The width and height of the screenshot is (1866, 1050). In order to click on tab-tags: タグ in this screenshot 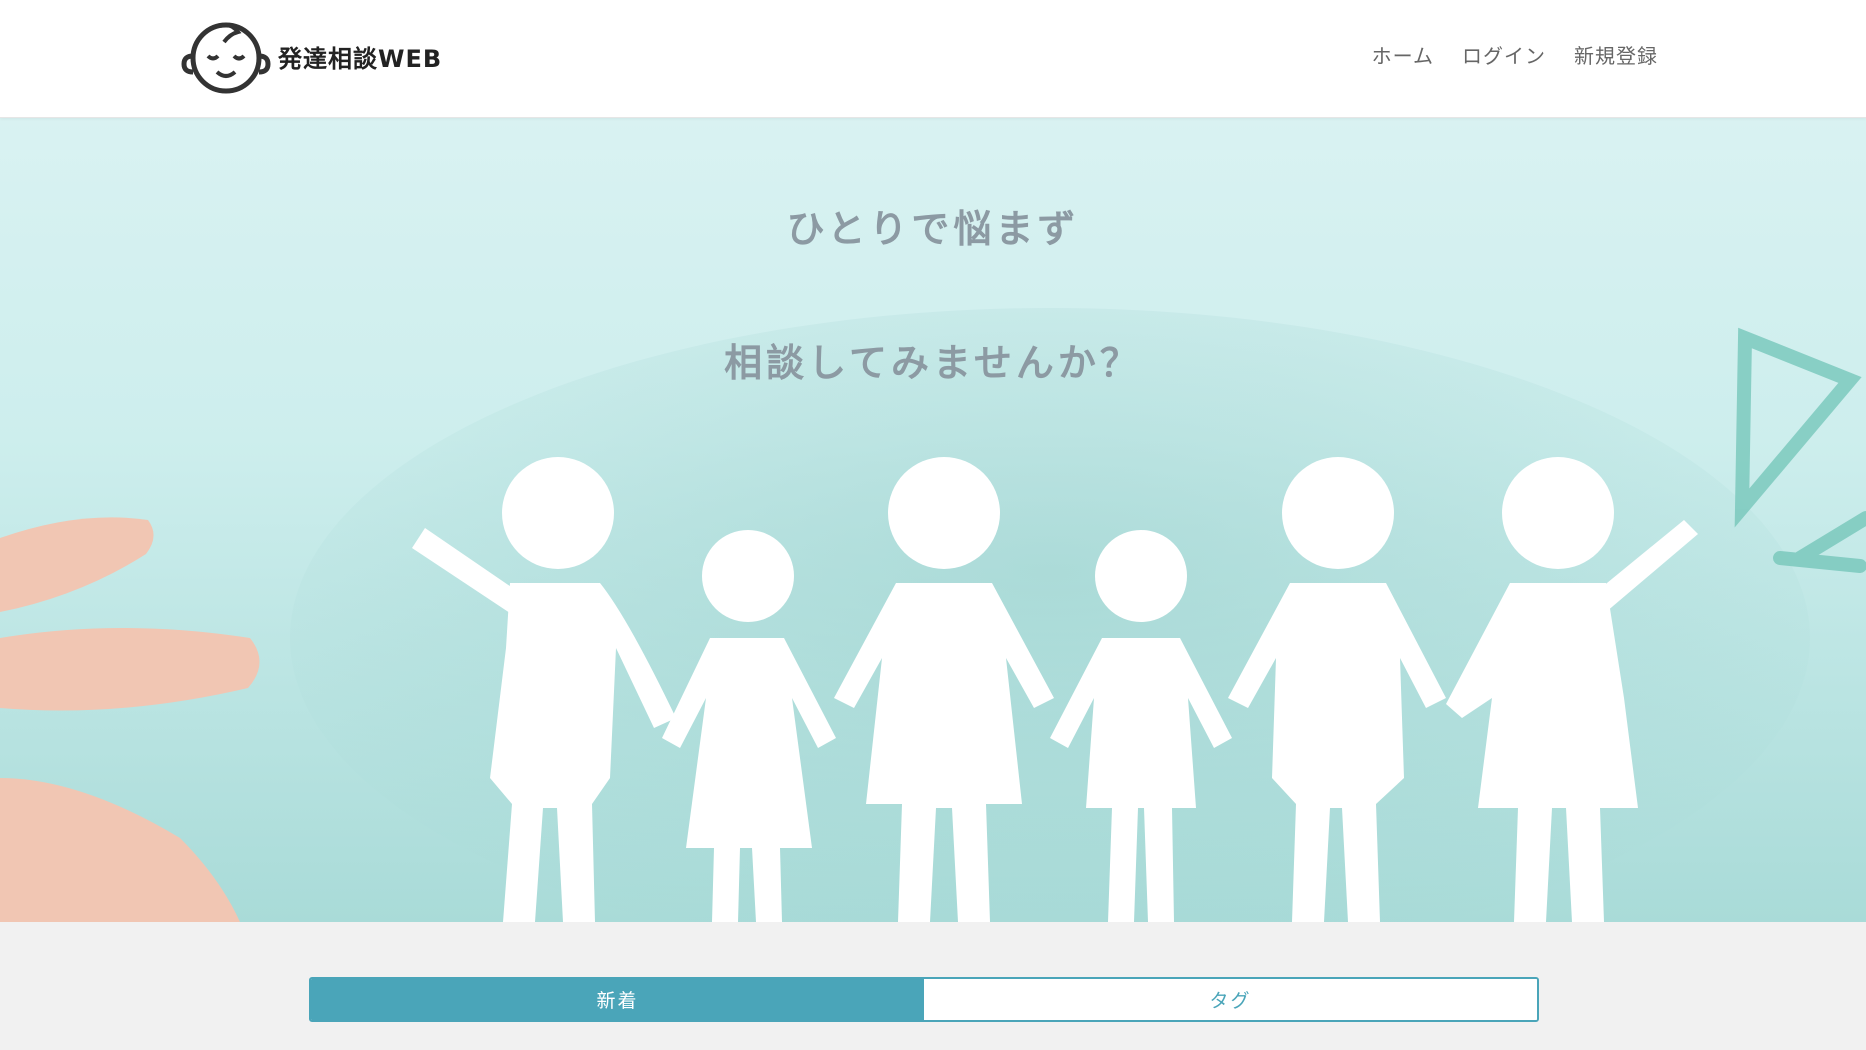, I will do `click(1230, 999)`.